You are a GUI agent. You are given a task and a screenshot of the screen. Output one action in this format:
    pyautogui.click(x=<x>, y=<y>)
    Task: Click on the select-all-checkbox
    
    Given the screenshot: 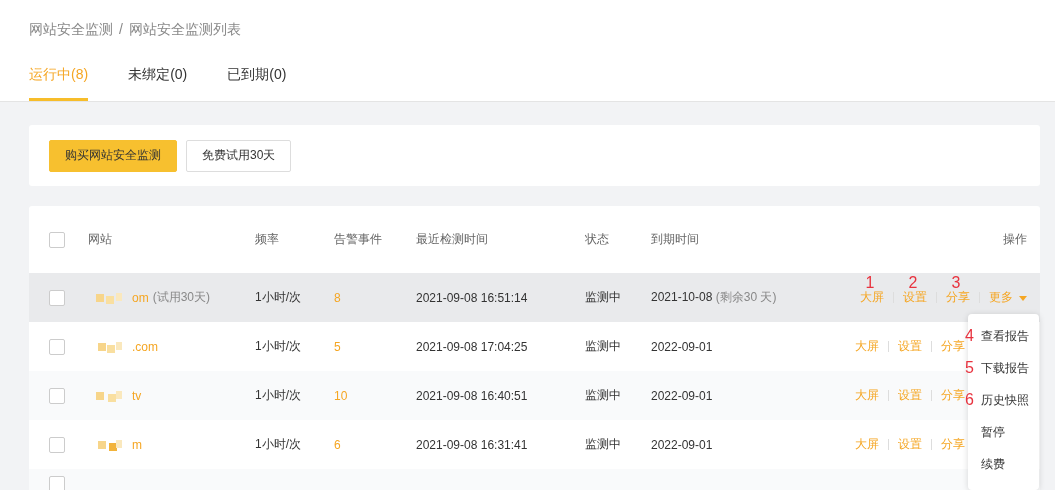 What is the action you would take?
    pyautogui.click(x=57, y=239)
    